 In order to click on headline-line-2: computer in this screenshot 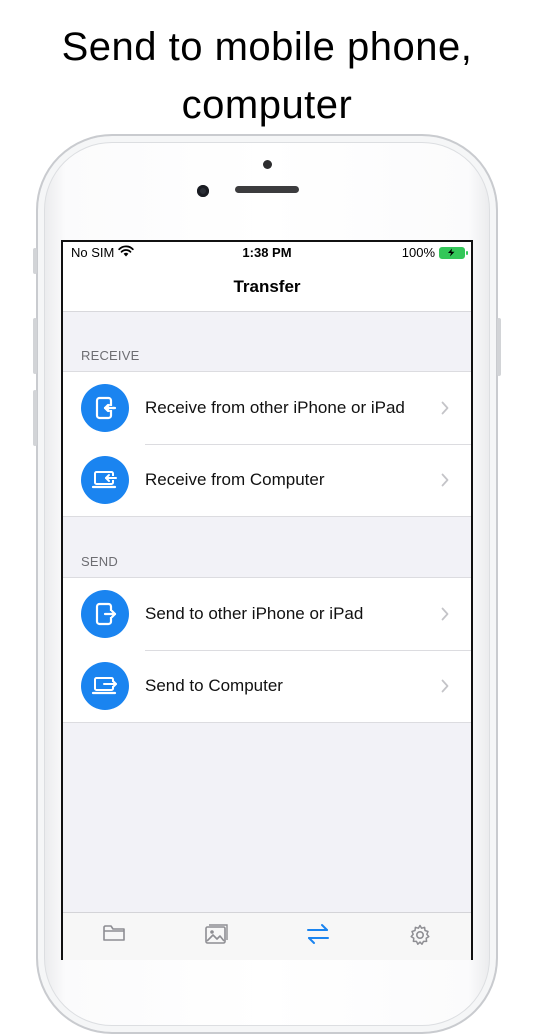, I will do `click(267, 105)`.